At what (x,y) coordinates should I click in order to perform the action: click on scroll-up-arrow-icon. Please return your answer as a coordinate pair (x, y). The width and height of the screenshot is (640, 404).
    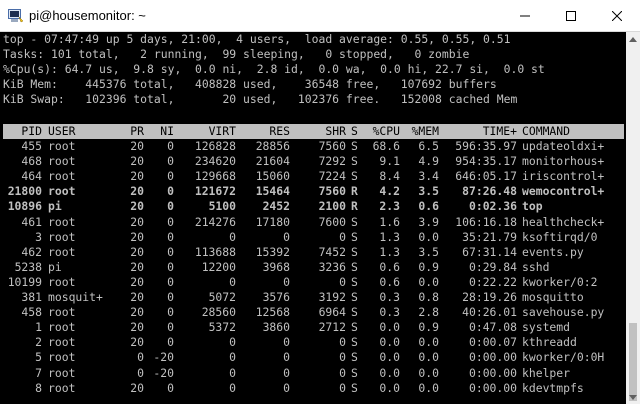
    Looking at the image, I should click on (633, 39).